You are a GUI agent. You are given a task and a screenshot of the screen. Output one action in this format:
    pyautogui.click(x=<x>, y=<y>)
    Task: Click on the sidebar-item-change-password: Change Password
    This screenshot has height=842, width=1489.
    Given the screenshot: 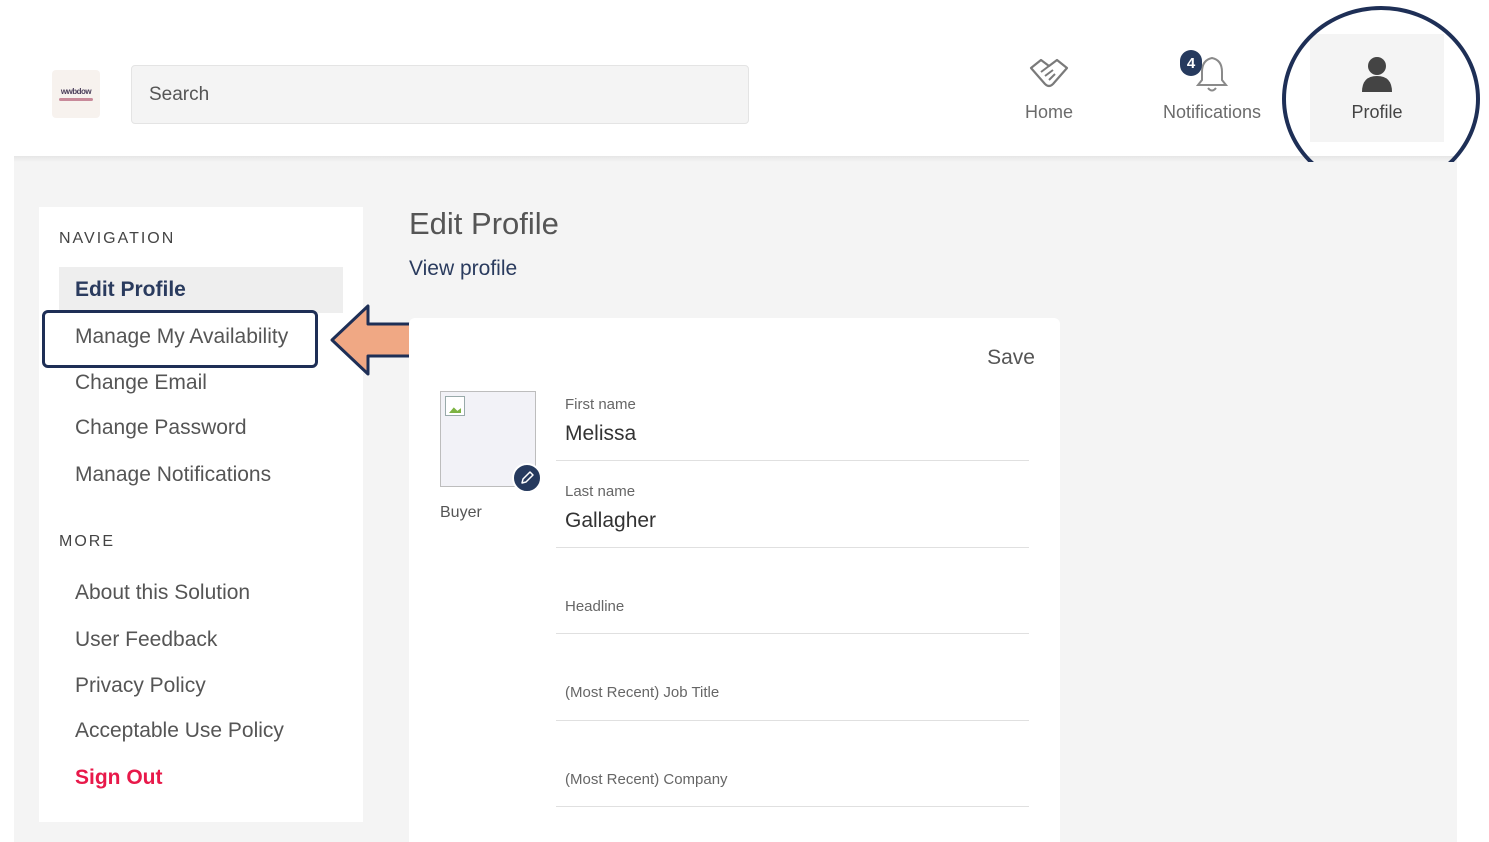 What is the action you would take?
    pyautogui.click(x=201, y=428)
    